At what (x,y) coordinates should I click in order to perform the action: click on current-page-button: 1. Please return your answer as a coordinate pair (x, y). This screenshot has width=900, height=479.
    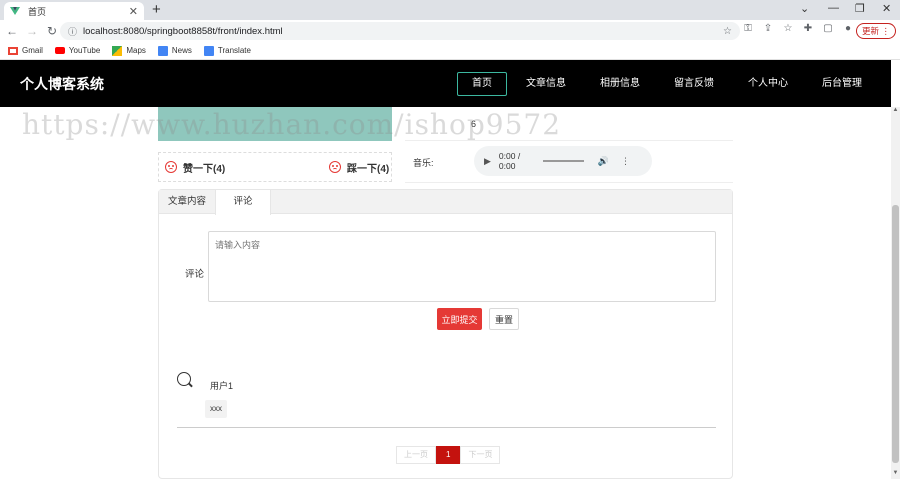
    Looking at the image, I should click on (448, 455).